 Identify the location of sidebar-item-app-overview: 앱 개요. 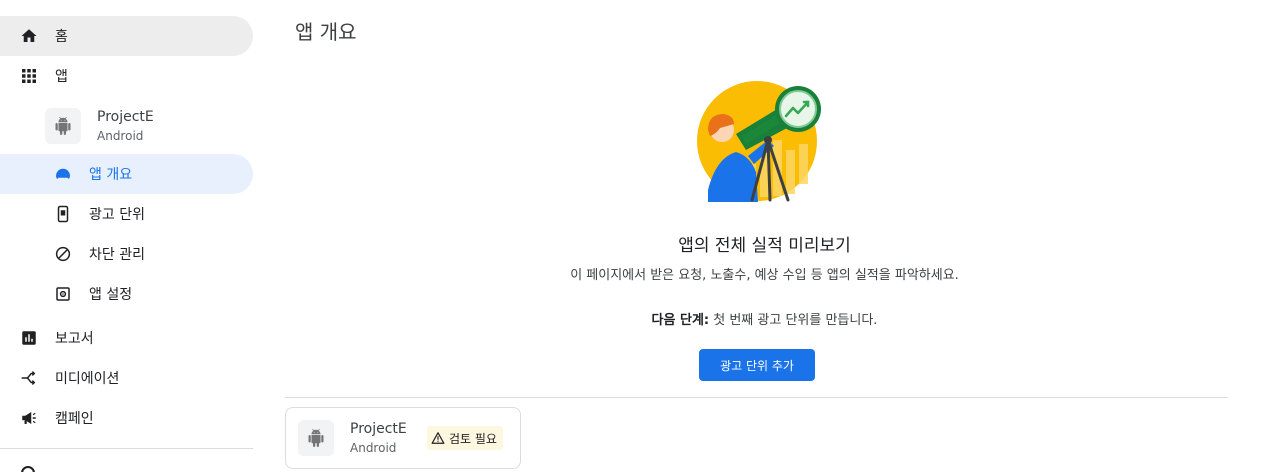
(126, 174).